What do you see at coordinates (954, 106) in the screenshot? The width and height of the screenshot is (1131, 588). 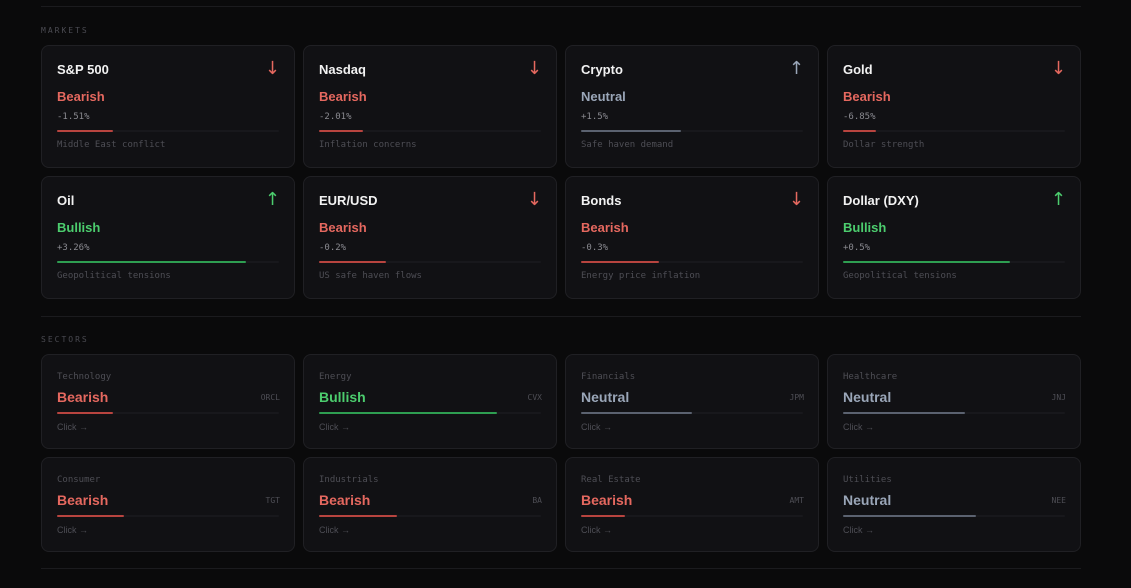 I see `market-card-gold: Gold ↓ Bearish -6.85% Dollar strength` at bounding box center [954, 106].